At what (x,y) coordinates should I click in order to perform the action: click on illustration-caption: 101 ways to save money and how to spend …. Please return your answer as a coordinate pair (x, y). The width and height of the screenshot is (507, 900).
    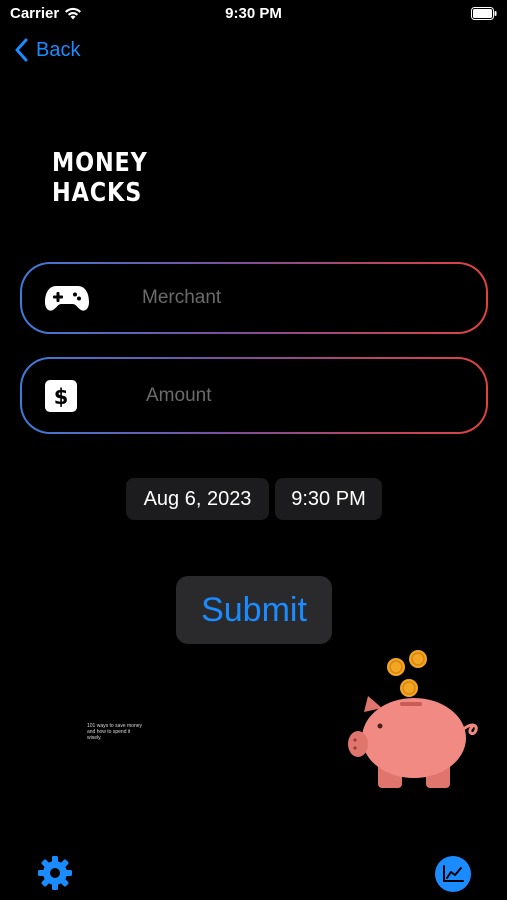
    Looking at the image, I should click on (115, 732).